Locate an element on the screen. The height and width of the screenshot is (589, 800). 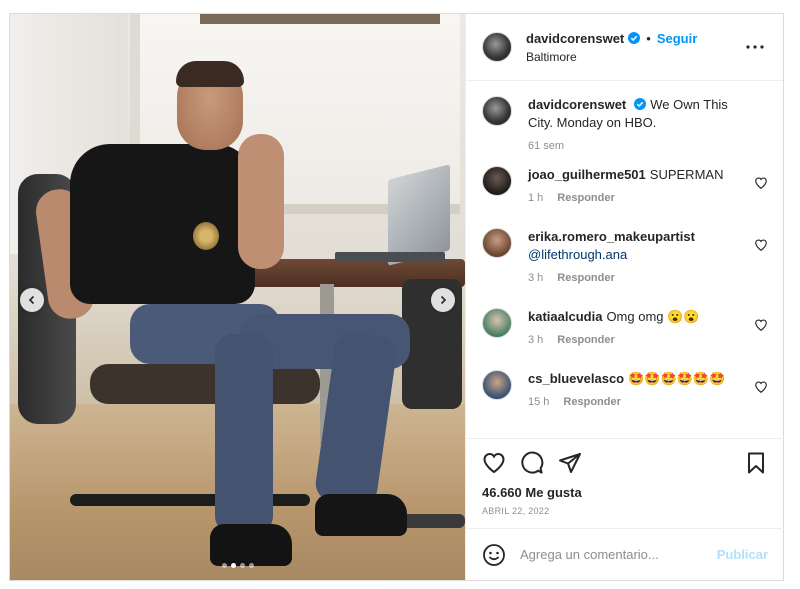
carousel-prev-button is located at coordinates (32, 300).